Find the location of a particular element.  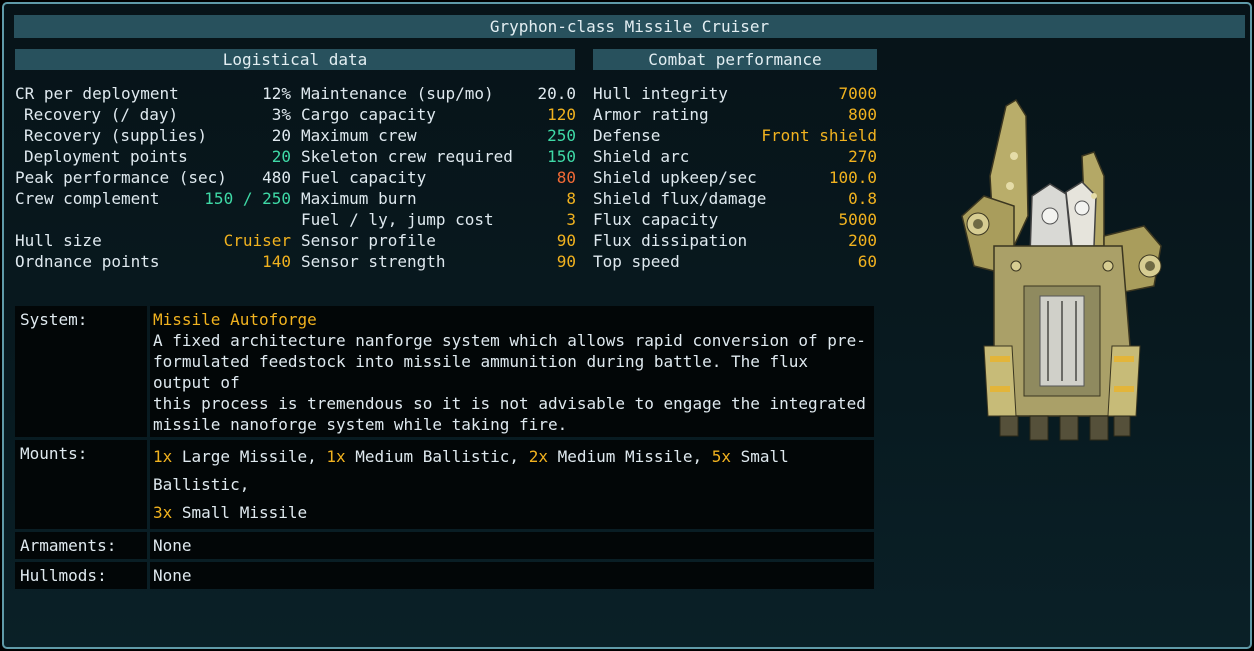

stat-label: Maintenance (sup/mo) is located at coordinates (397, 93).